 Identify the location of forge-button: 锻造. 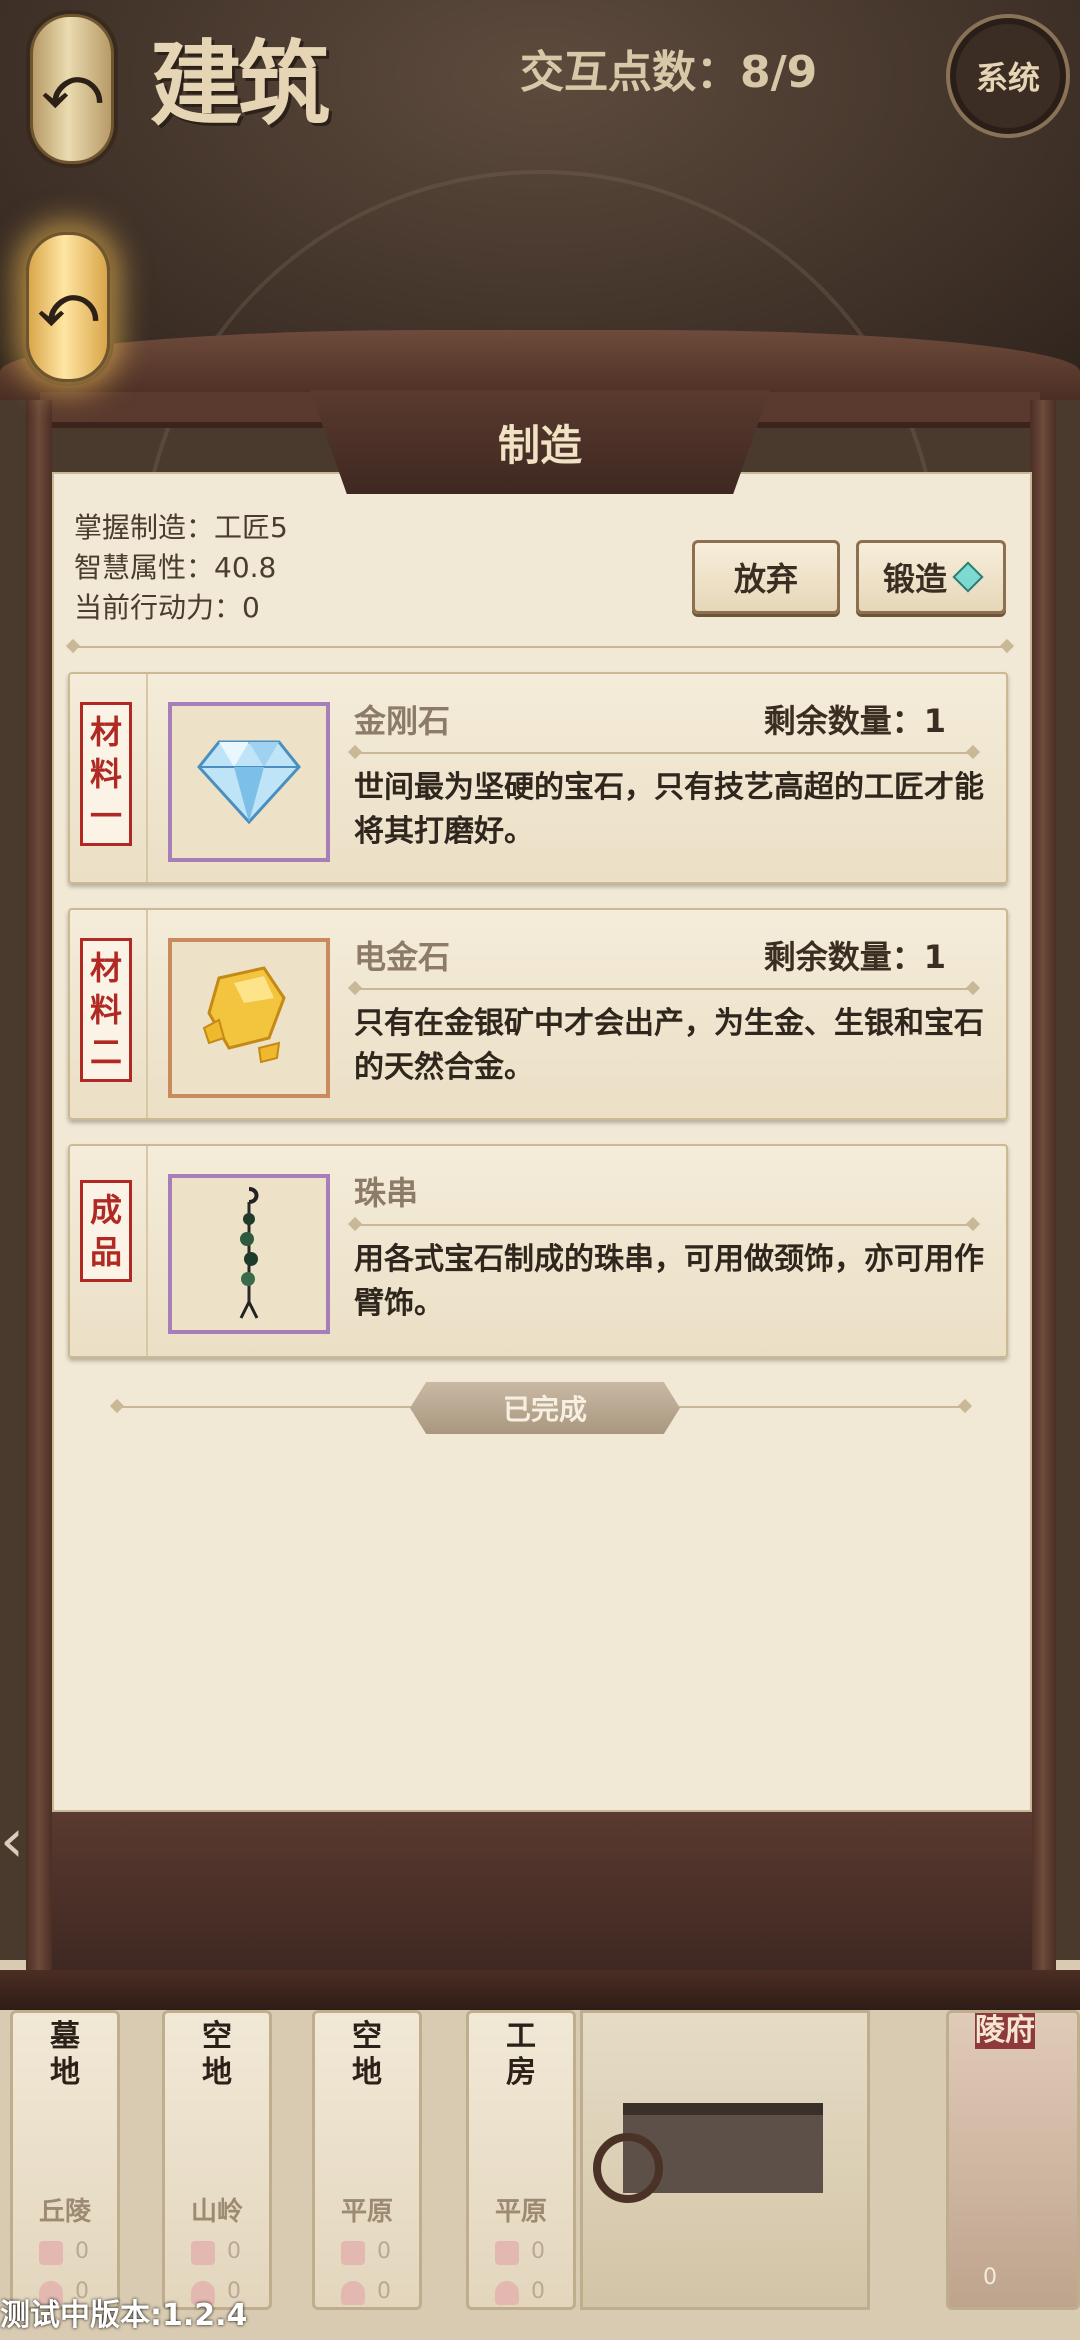
(931, 577).